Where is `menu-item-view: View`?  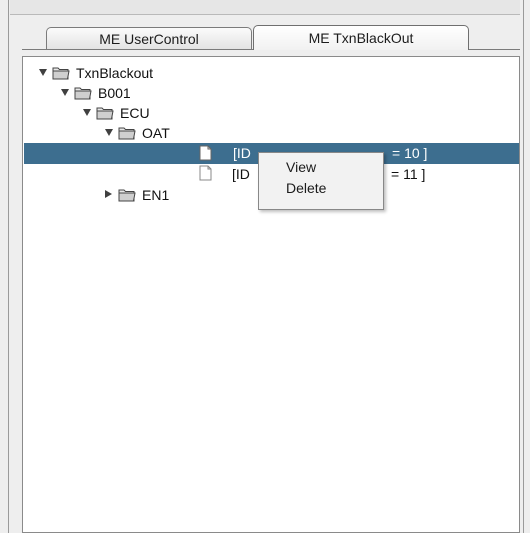
menu-item-view: View is located at coordinates (301, 167).